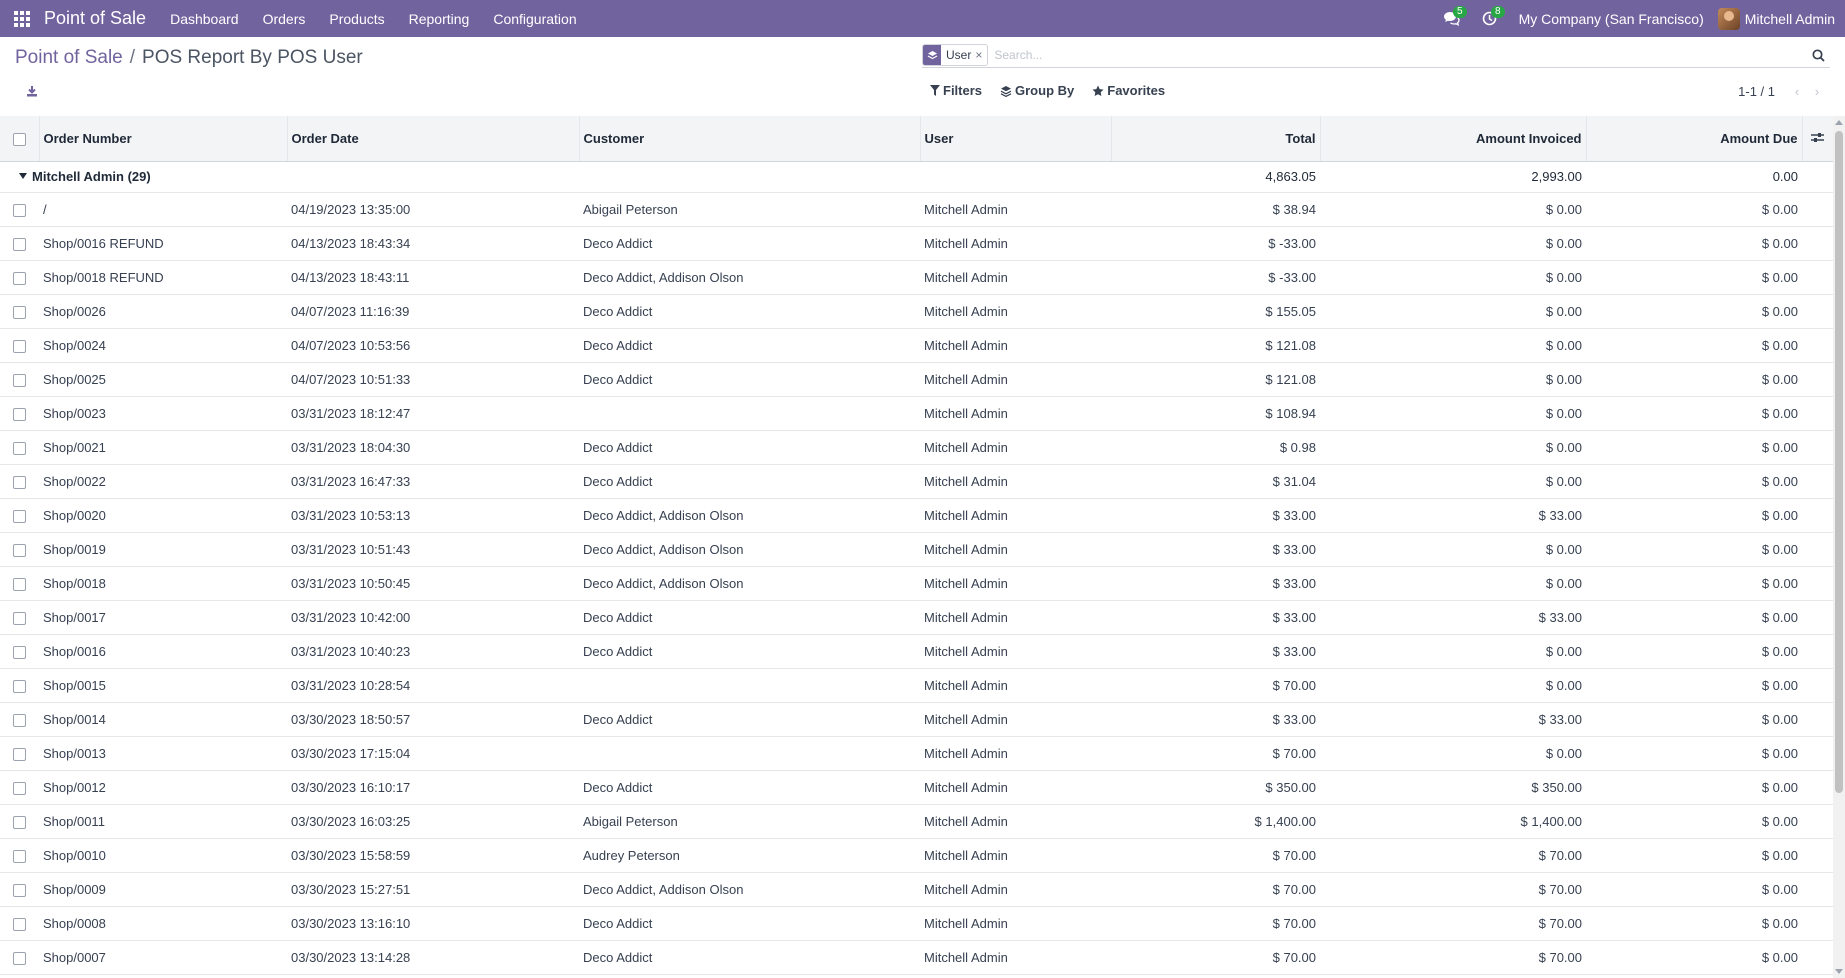 This screenshot has width=1845, height=978. I want to click on scroll-thumb, so click(1839, 462).